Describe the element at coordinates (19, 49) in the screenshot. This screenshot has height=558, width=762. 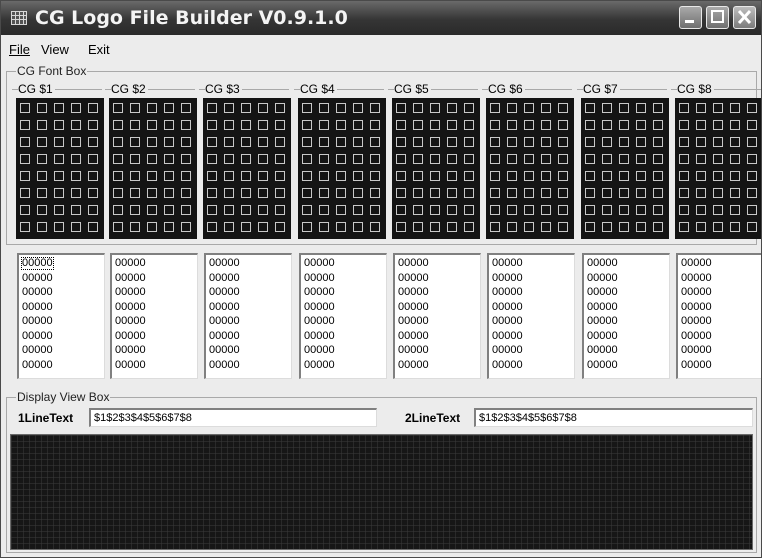
I see `menu-file: File` at that location.